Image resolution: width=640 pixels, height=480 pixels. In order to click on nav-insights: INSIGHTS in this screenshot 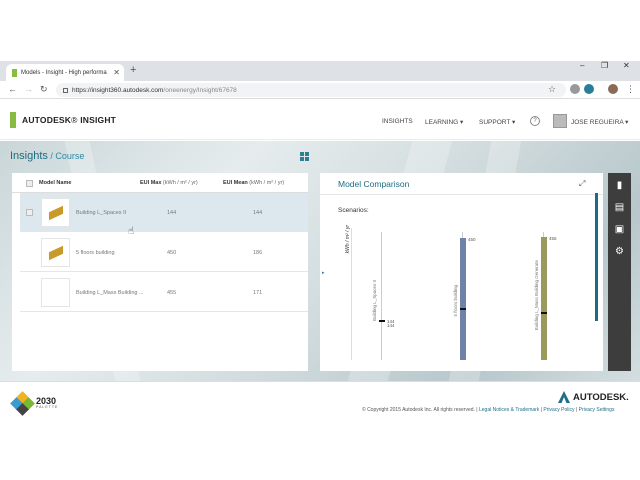, I will do `click(397, 121)`.